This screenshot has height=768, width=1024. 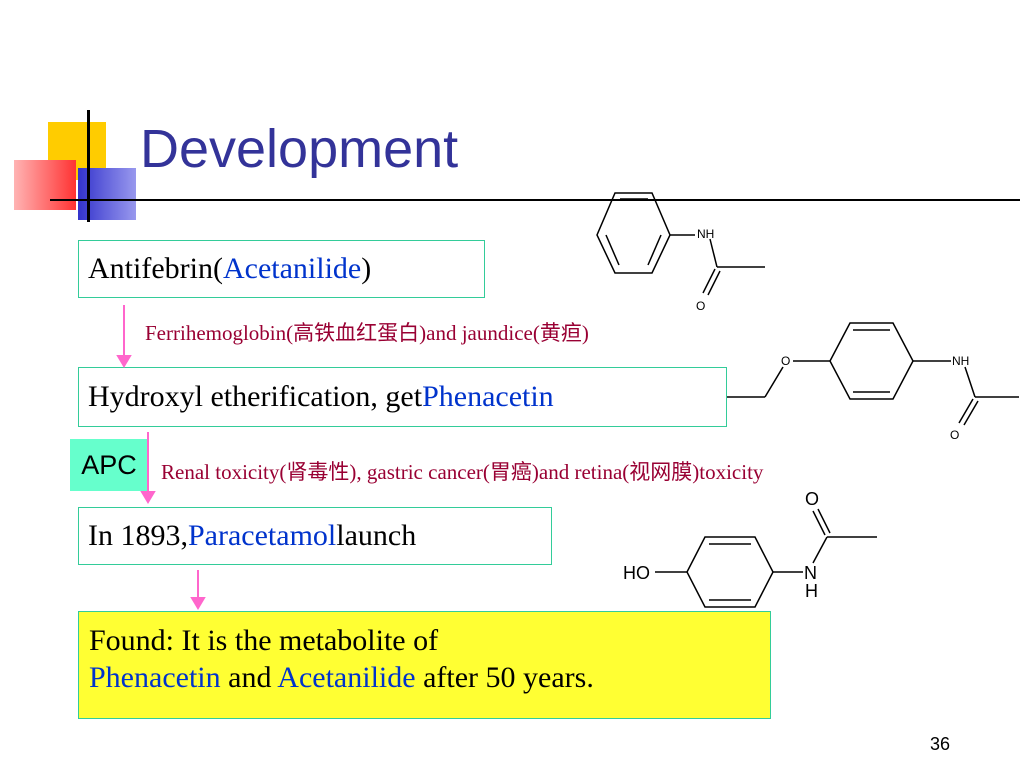 What do you see at coordinates (750, 548) in the screenshot?
I see `paracetamol-structure: HO N H O` at bounding box center [750, 548].